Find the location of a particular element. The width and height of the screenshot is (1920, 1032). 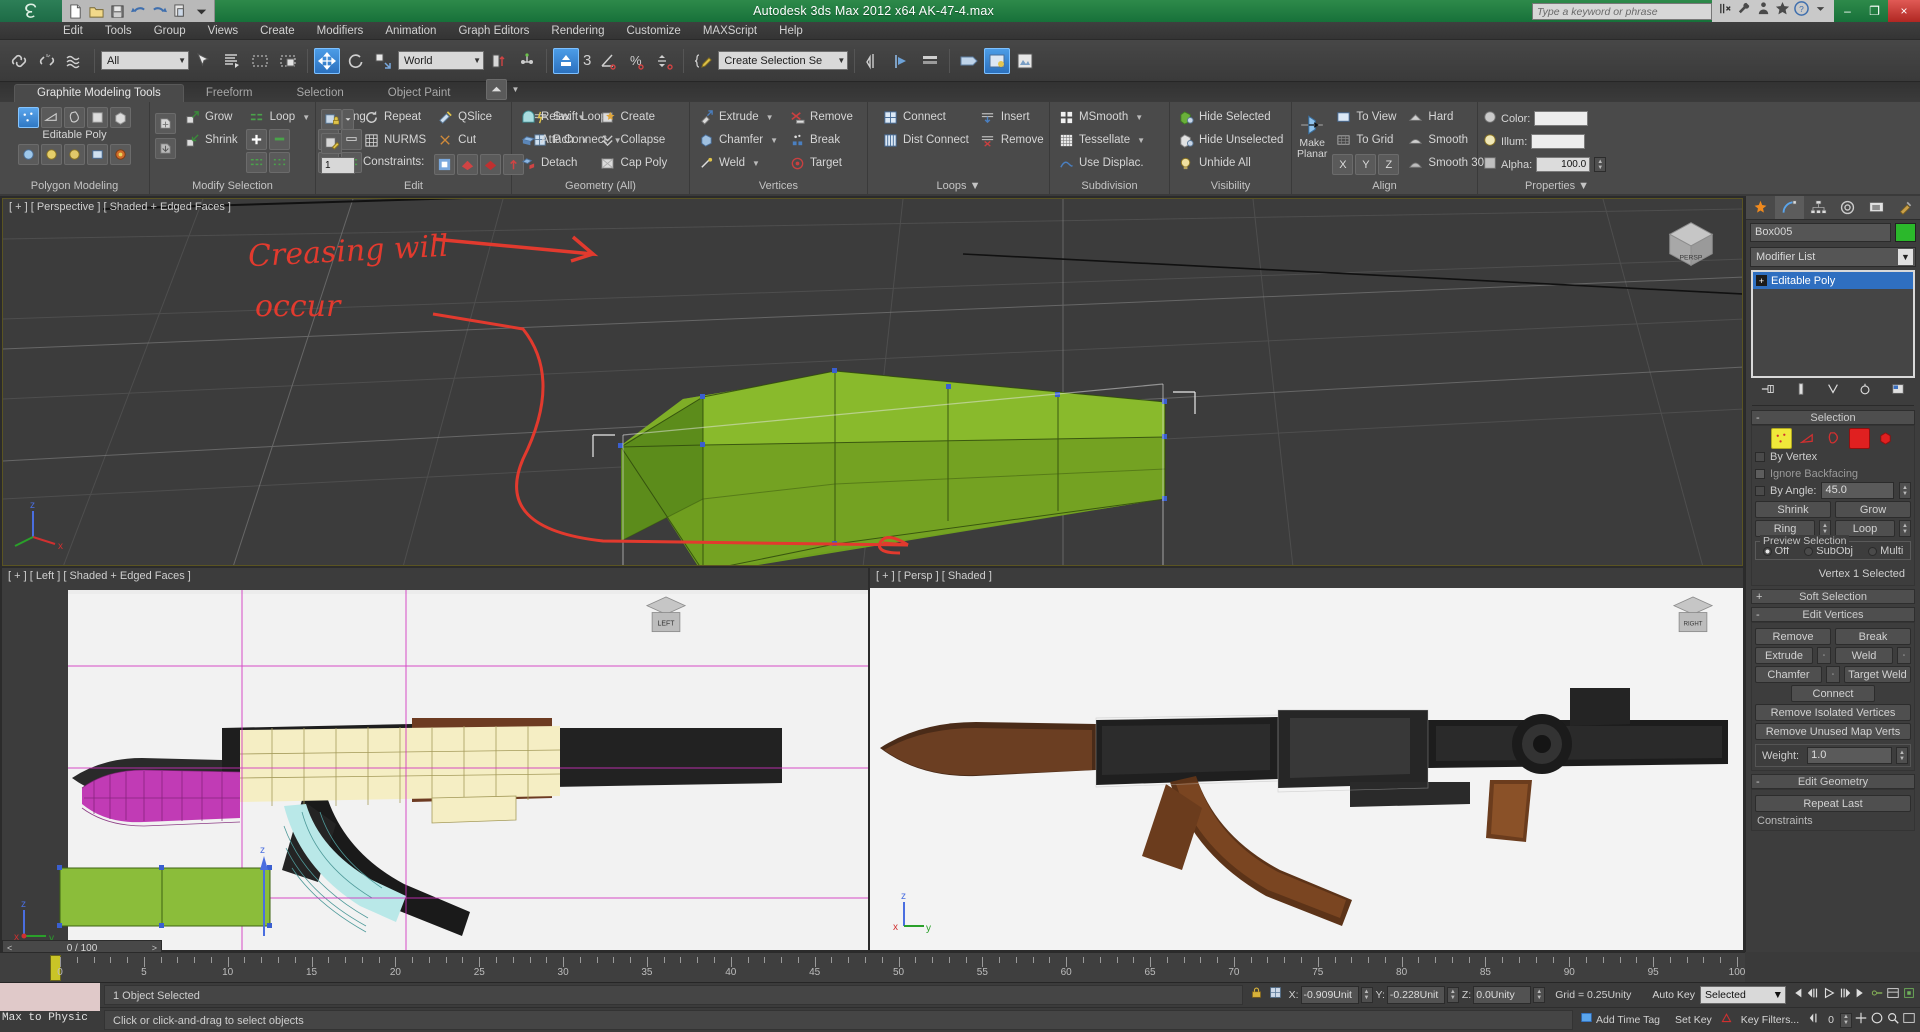

go-to-end-icon is located at coordinates (1861, 995).